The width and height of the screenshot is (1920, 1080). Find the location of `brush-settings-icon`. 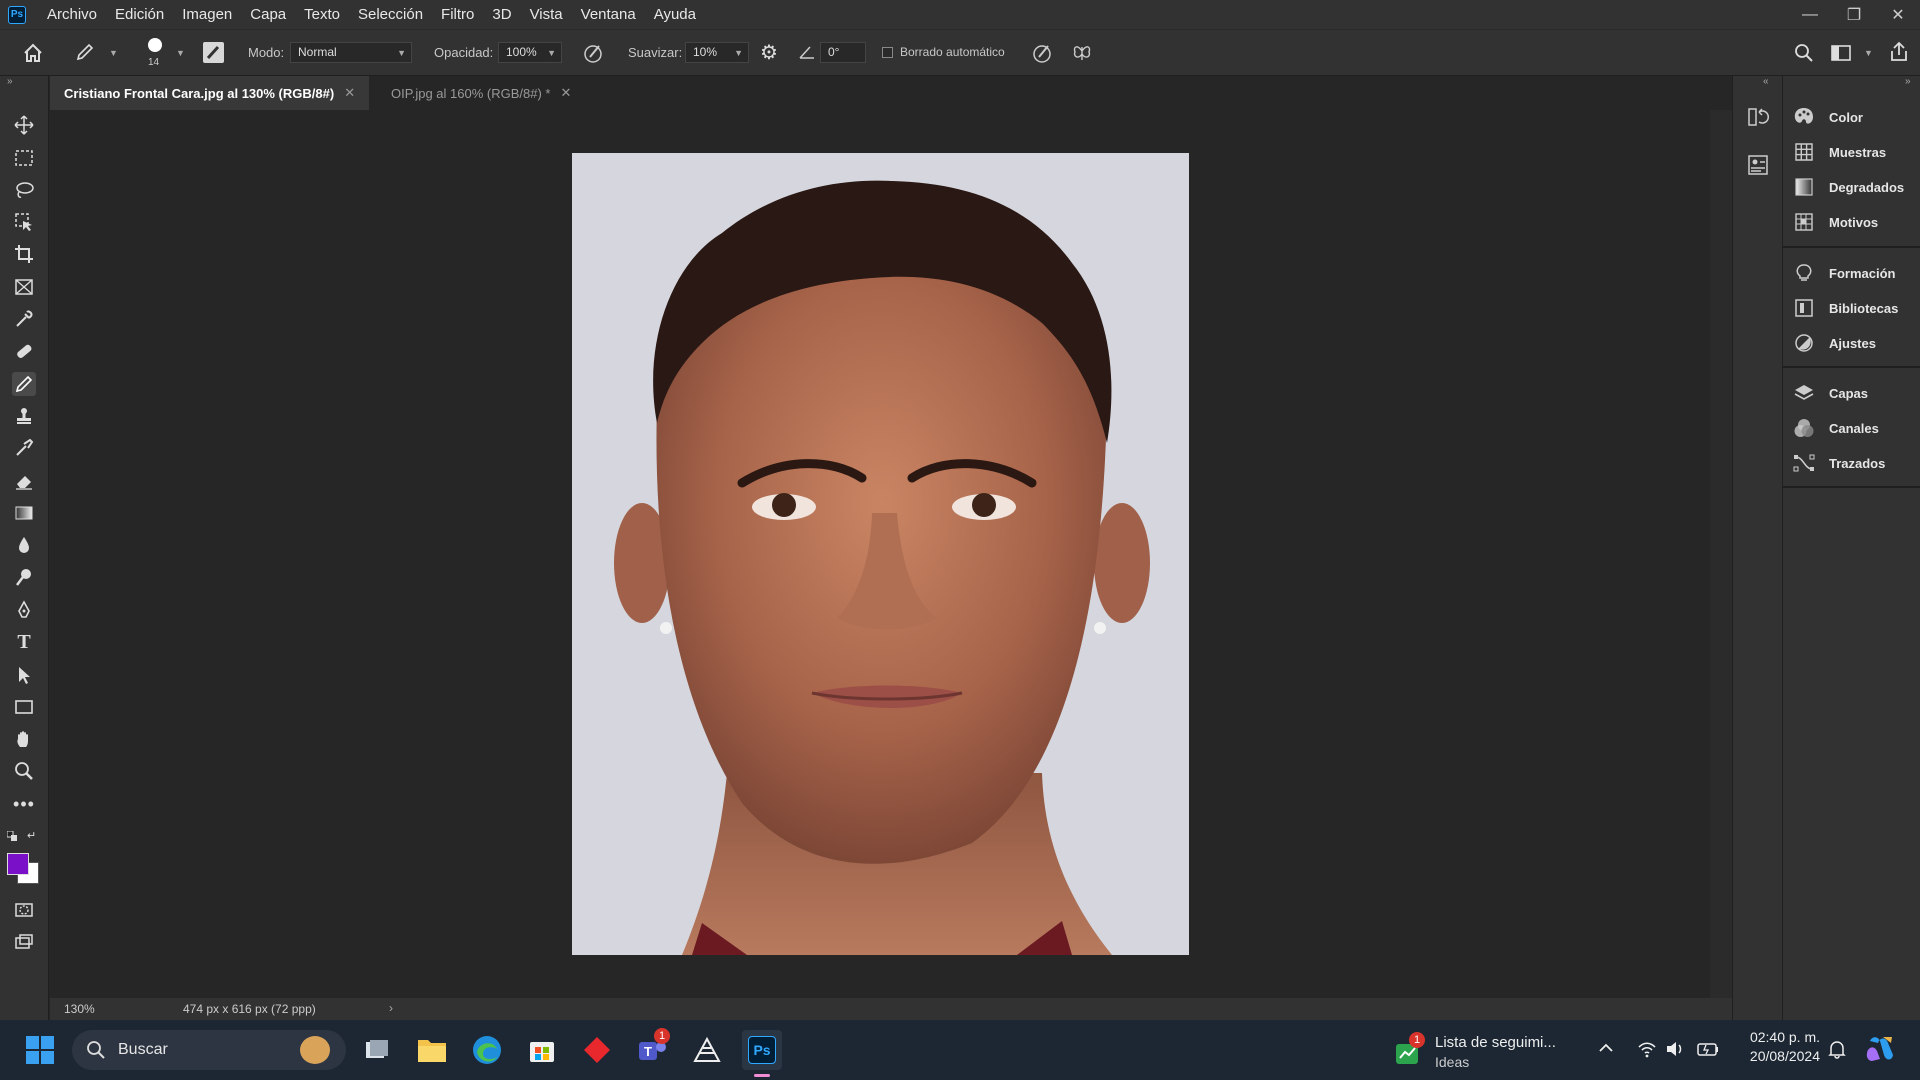

brush-settings-icon is located at coordinates (213, 52).